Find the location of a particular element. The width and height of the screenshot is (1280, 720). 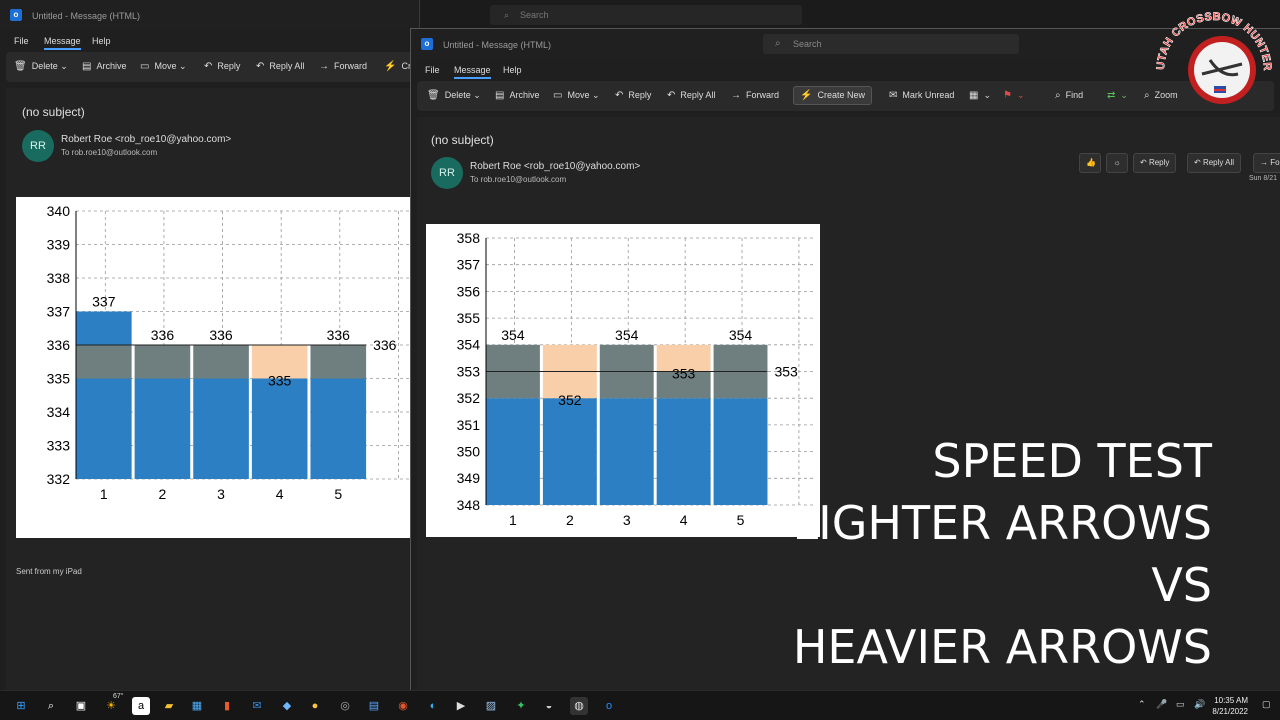

network-icon: ▭ is located at coordinates (1180, 704).